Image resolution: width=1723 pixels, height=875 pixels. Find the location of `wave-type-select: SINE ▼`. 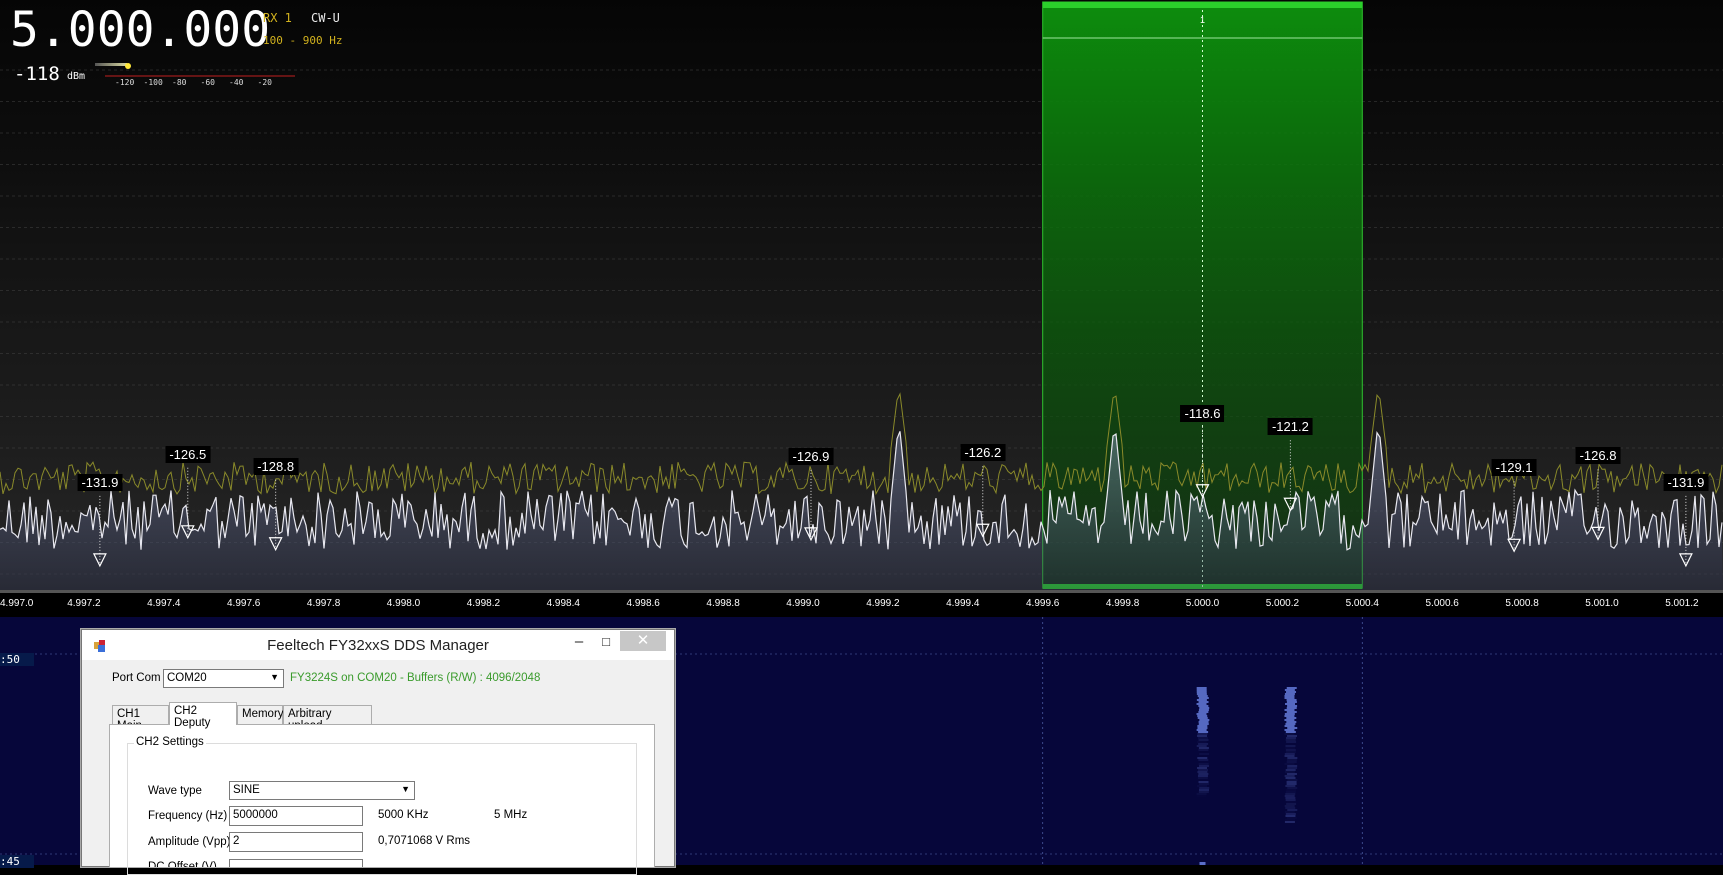

wave-type-select: SINE ▼ is located at coordinates (322, 790).